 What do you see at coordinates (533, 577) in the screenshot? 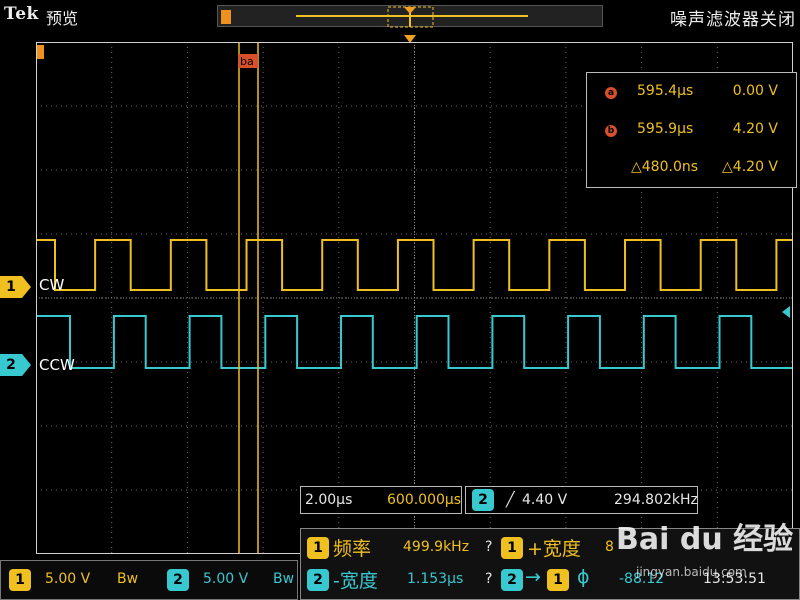
I see `meas4-arrow-icon: →` at bounding box center [533, 577].